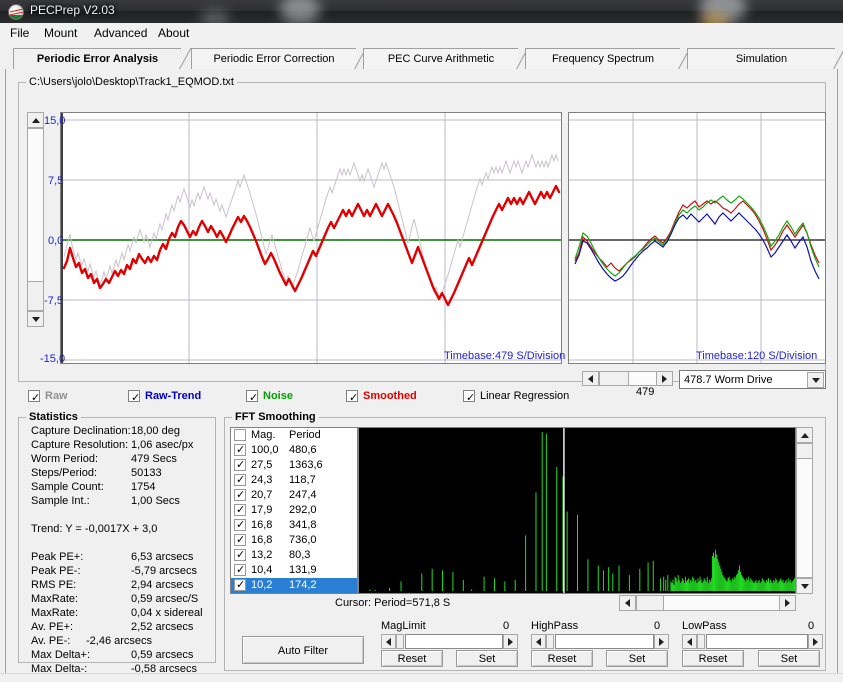 This screenshot has width=843, height=682. What do you see at coordinates (412, 658) in the screenshot?
I see `maglimit-reset-button: Reset` at bounding box center [412, 658].